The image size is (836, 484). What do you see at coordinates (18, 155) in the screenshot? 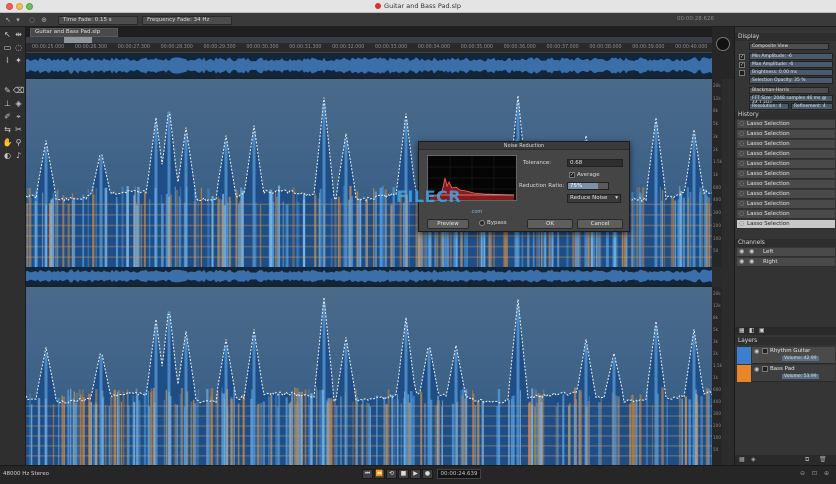
I see `speaker-tool-icon: ♪` at bounding box center [18, 155].